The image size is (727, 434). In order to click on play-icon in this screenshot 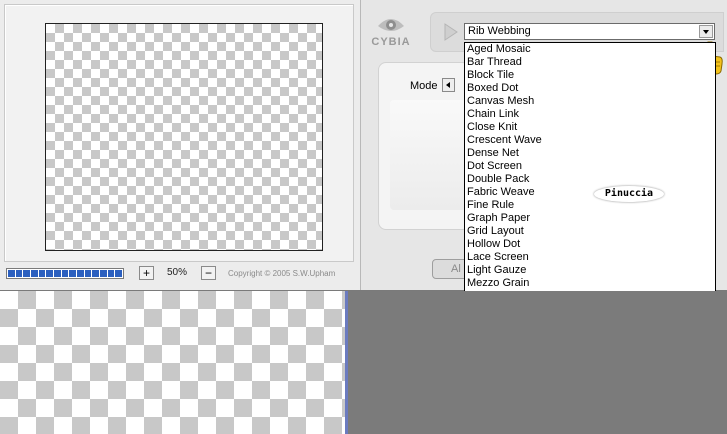, I will do `click(450, 32)`.